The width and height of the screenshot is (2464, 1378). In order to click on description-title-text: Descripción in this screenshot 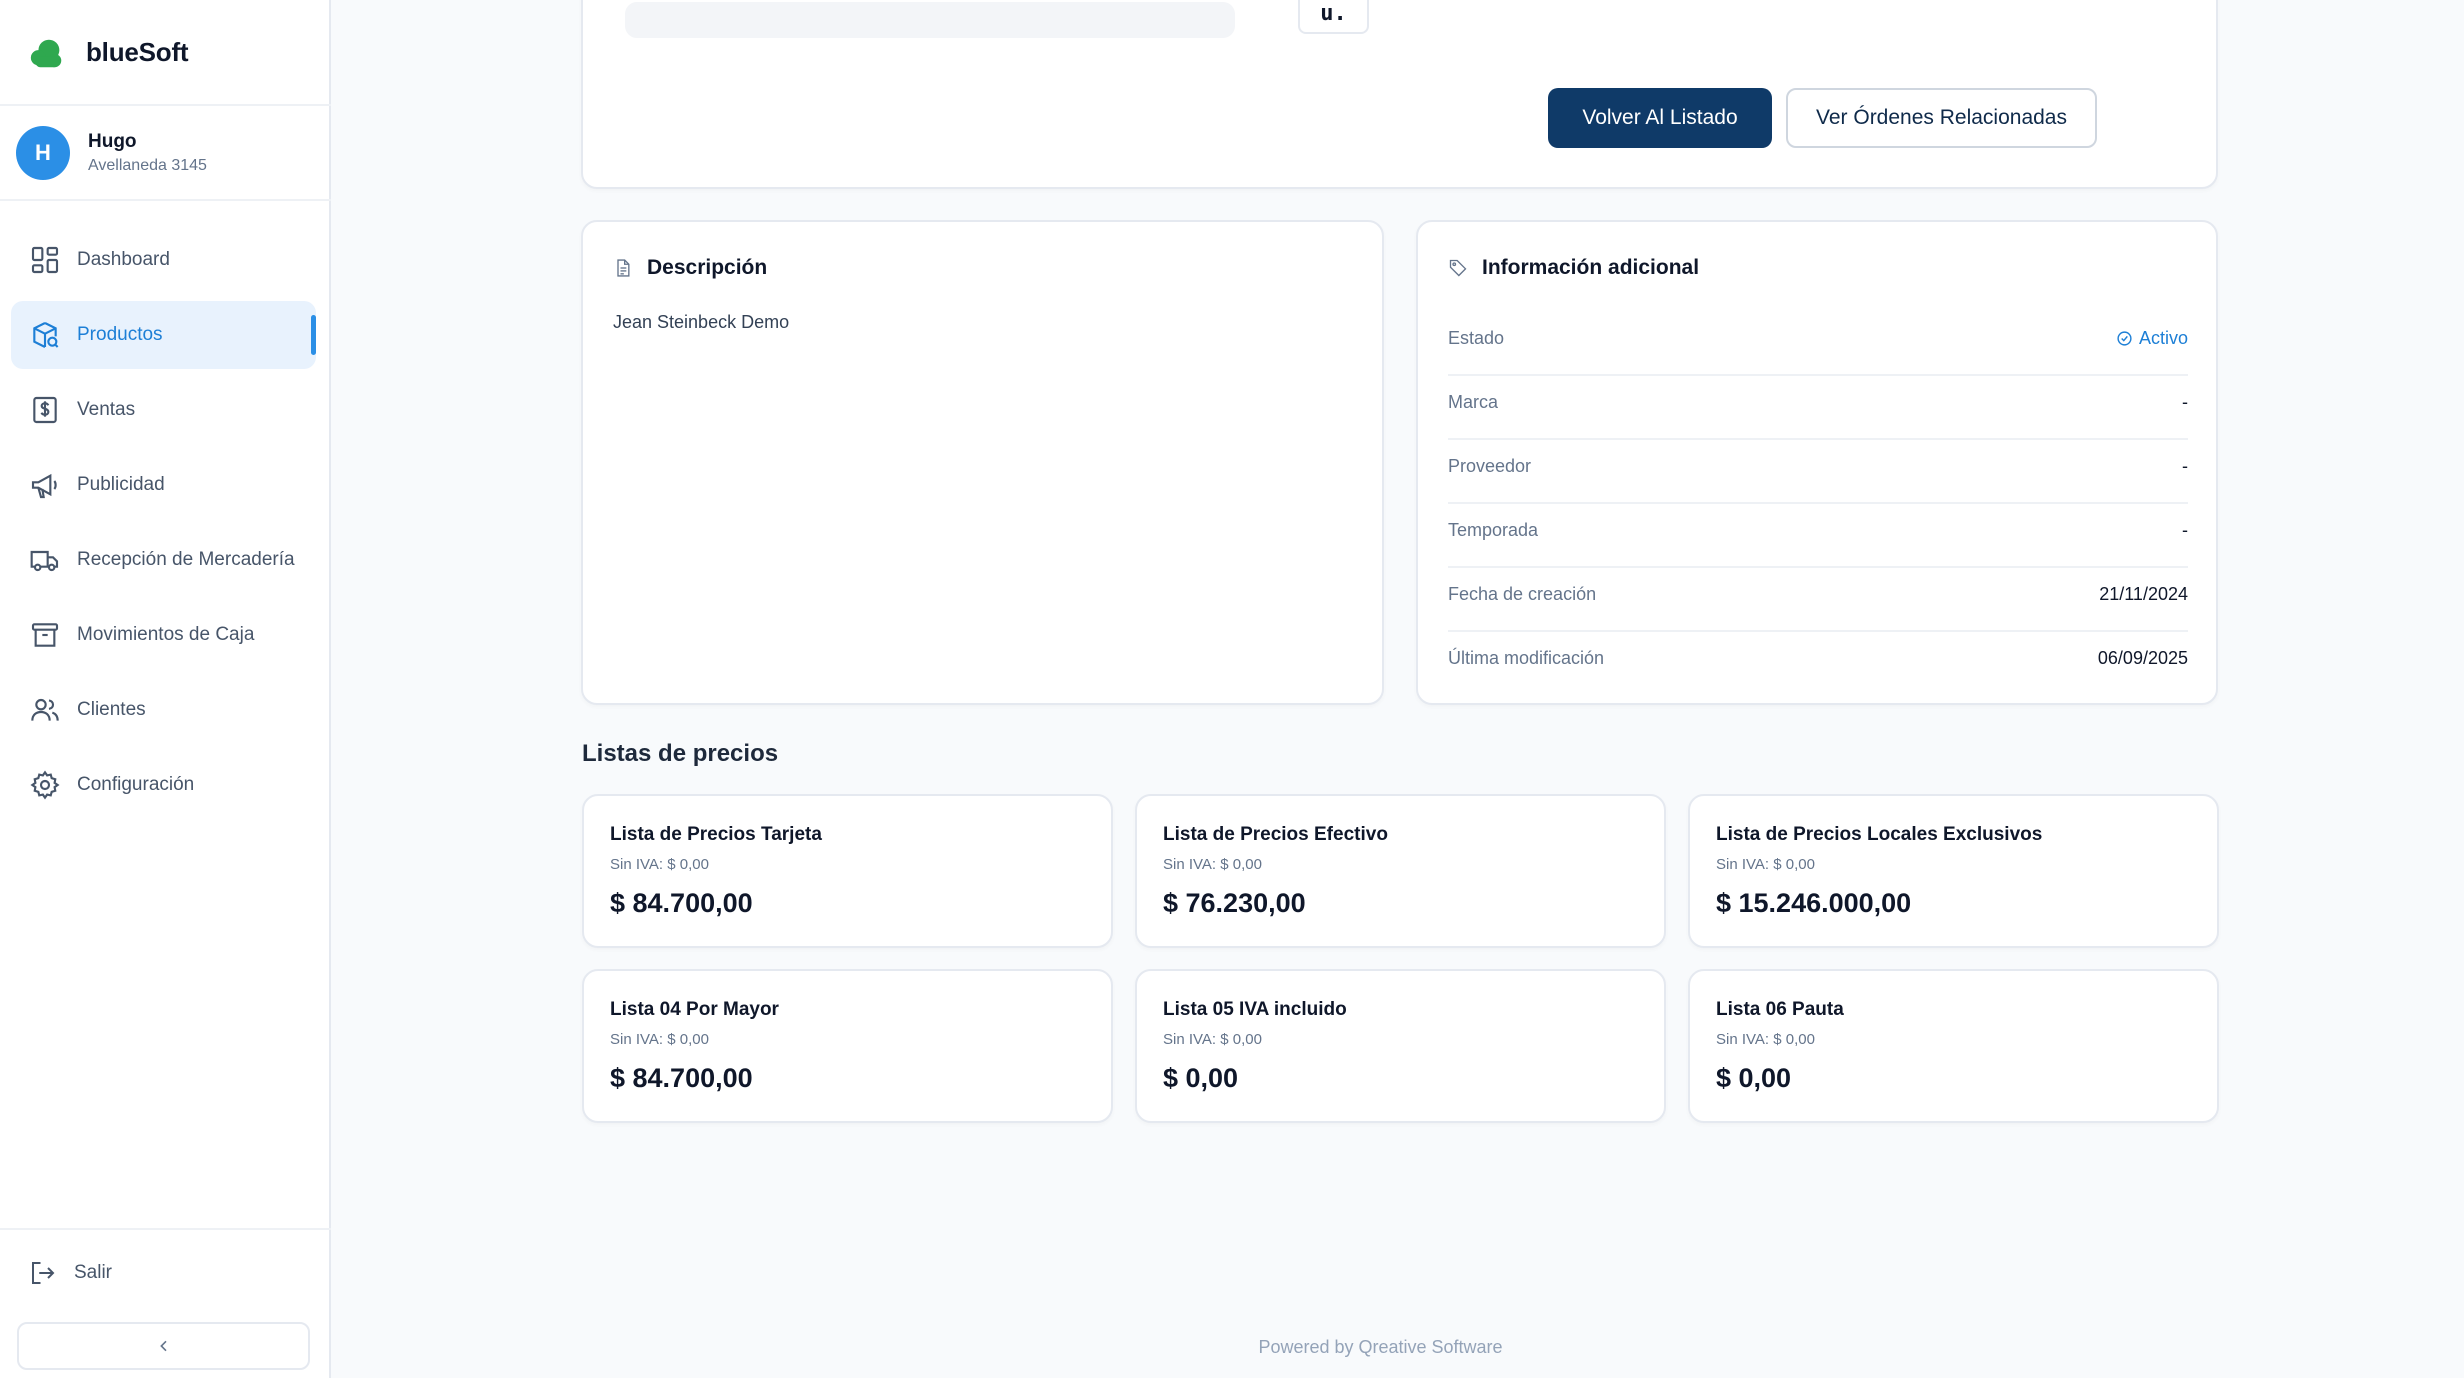, I will do `click(707, 267)`.